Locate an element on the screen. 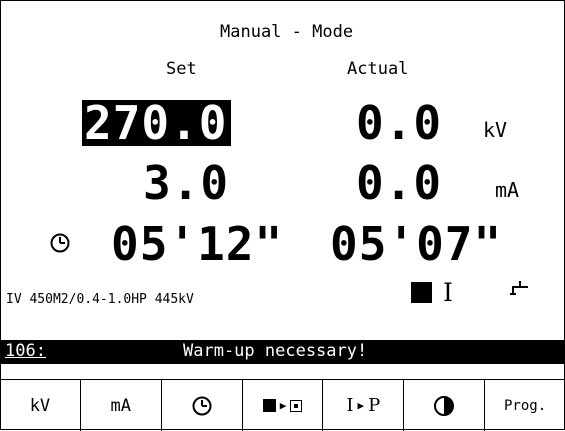  filled-square-icon is located at coordinates (269, 405).